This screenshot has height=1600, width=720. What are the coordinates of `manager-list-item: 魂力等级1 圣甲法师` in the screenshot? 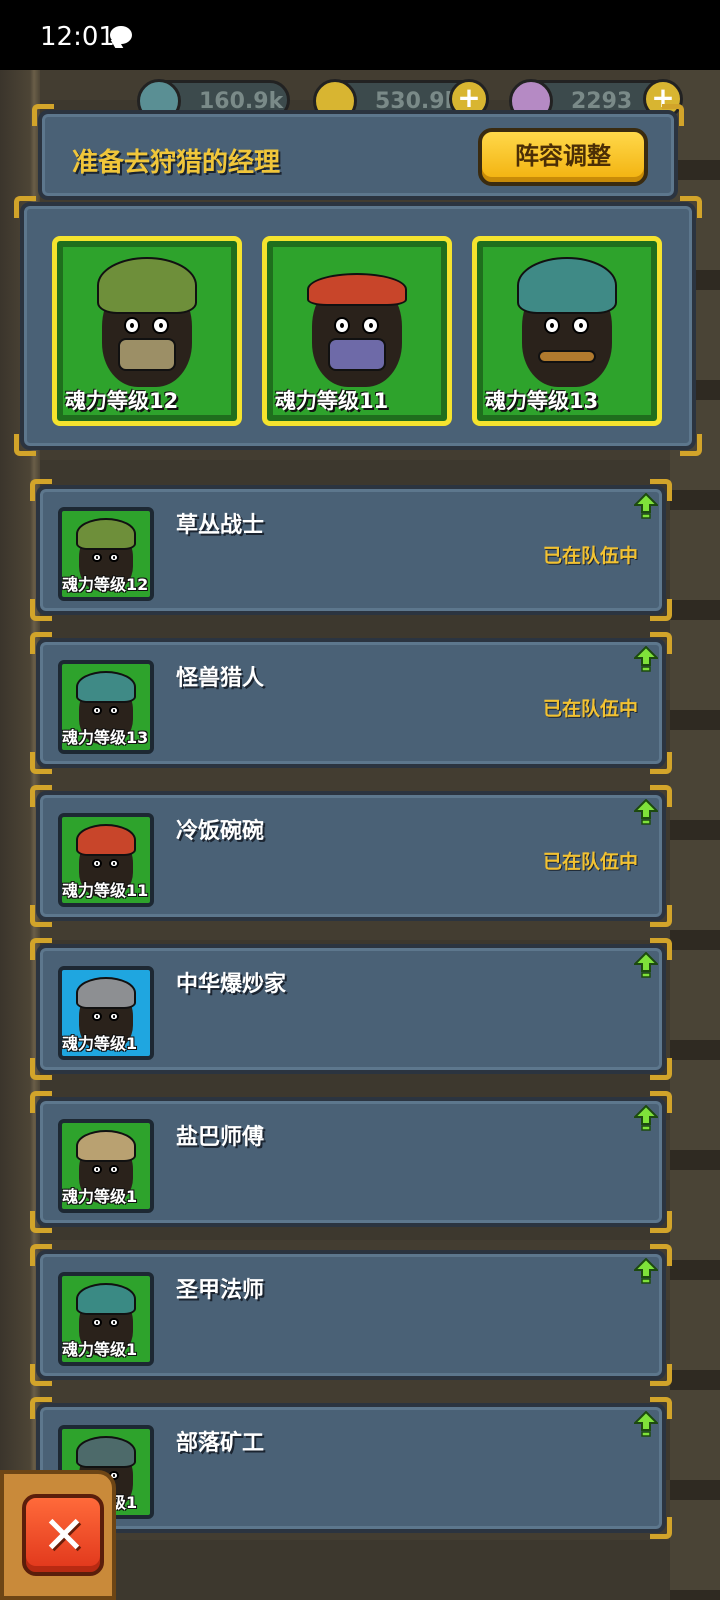 It's located at (351, 1315).